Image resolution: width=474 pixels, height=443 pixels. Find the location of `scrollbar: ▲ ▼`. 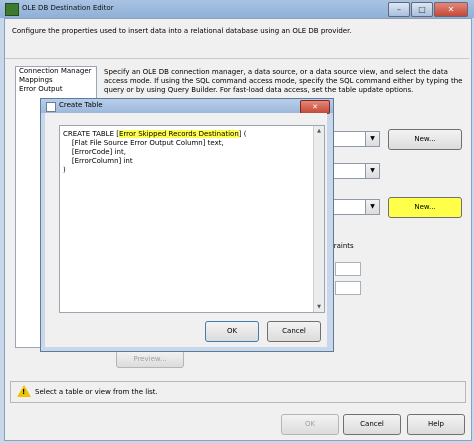

scrollbar: ▲ ▼ is located at coordinates (318, 219).